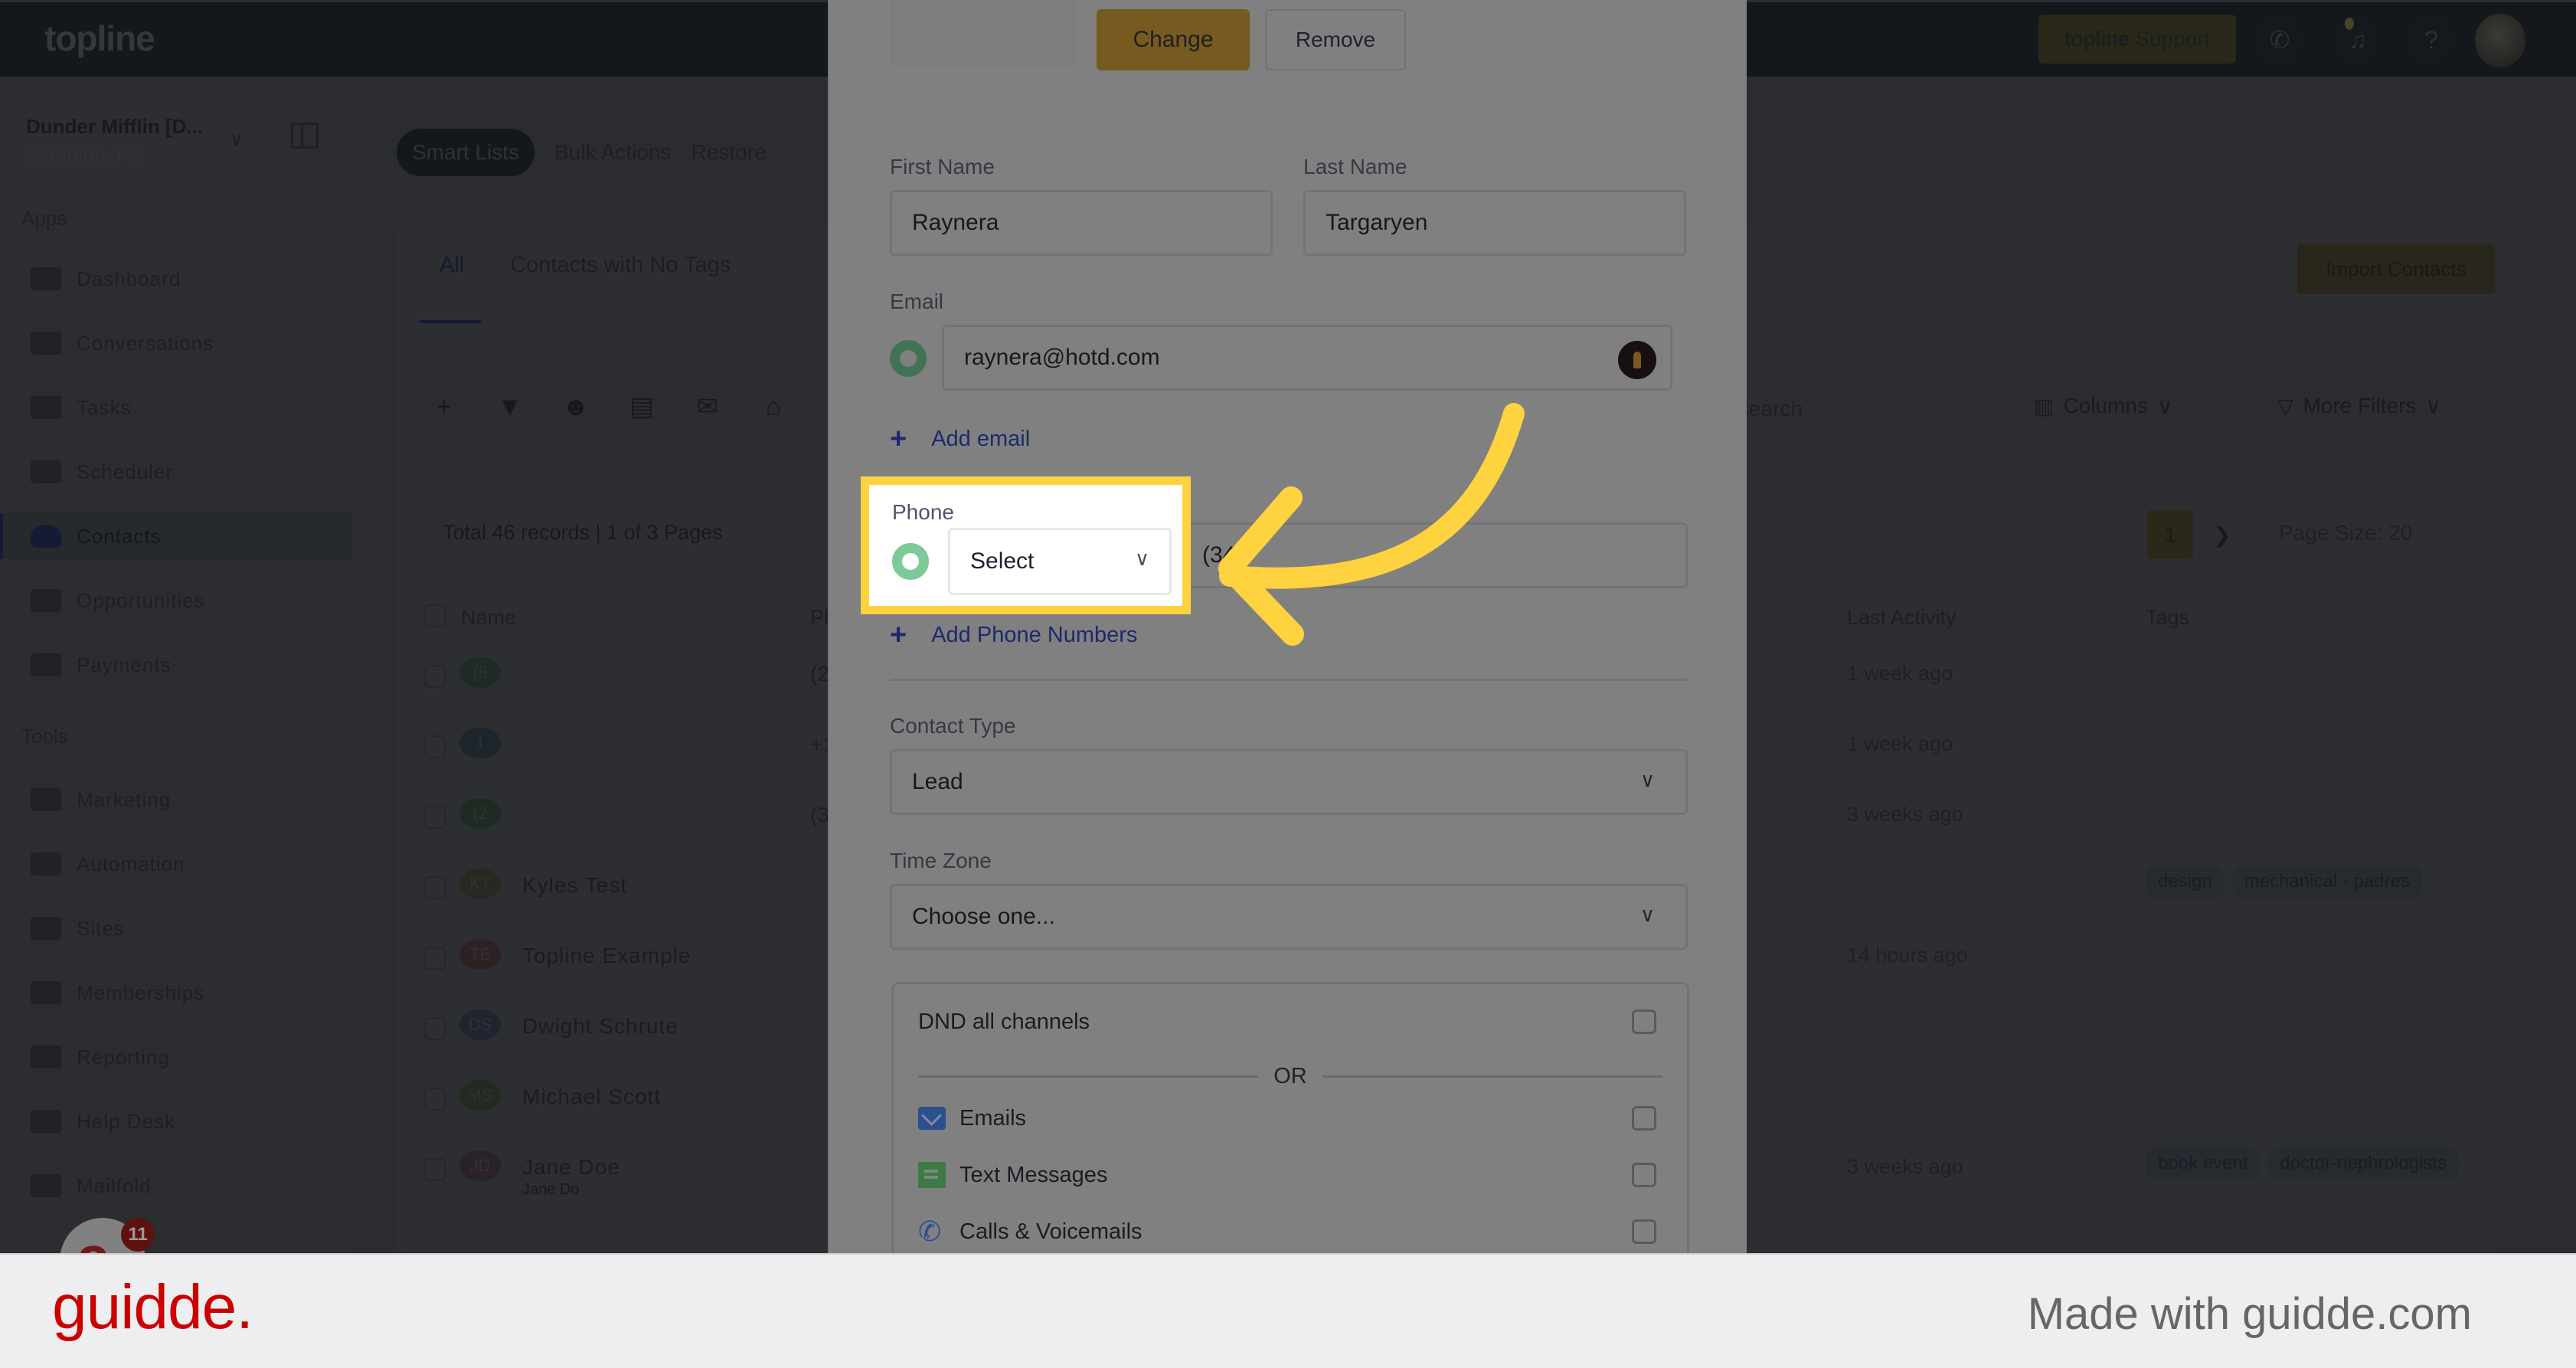 This screenshot has height=1368, width=2576. I want to click on contact-name: Topline Example, so click(606, 956).